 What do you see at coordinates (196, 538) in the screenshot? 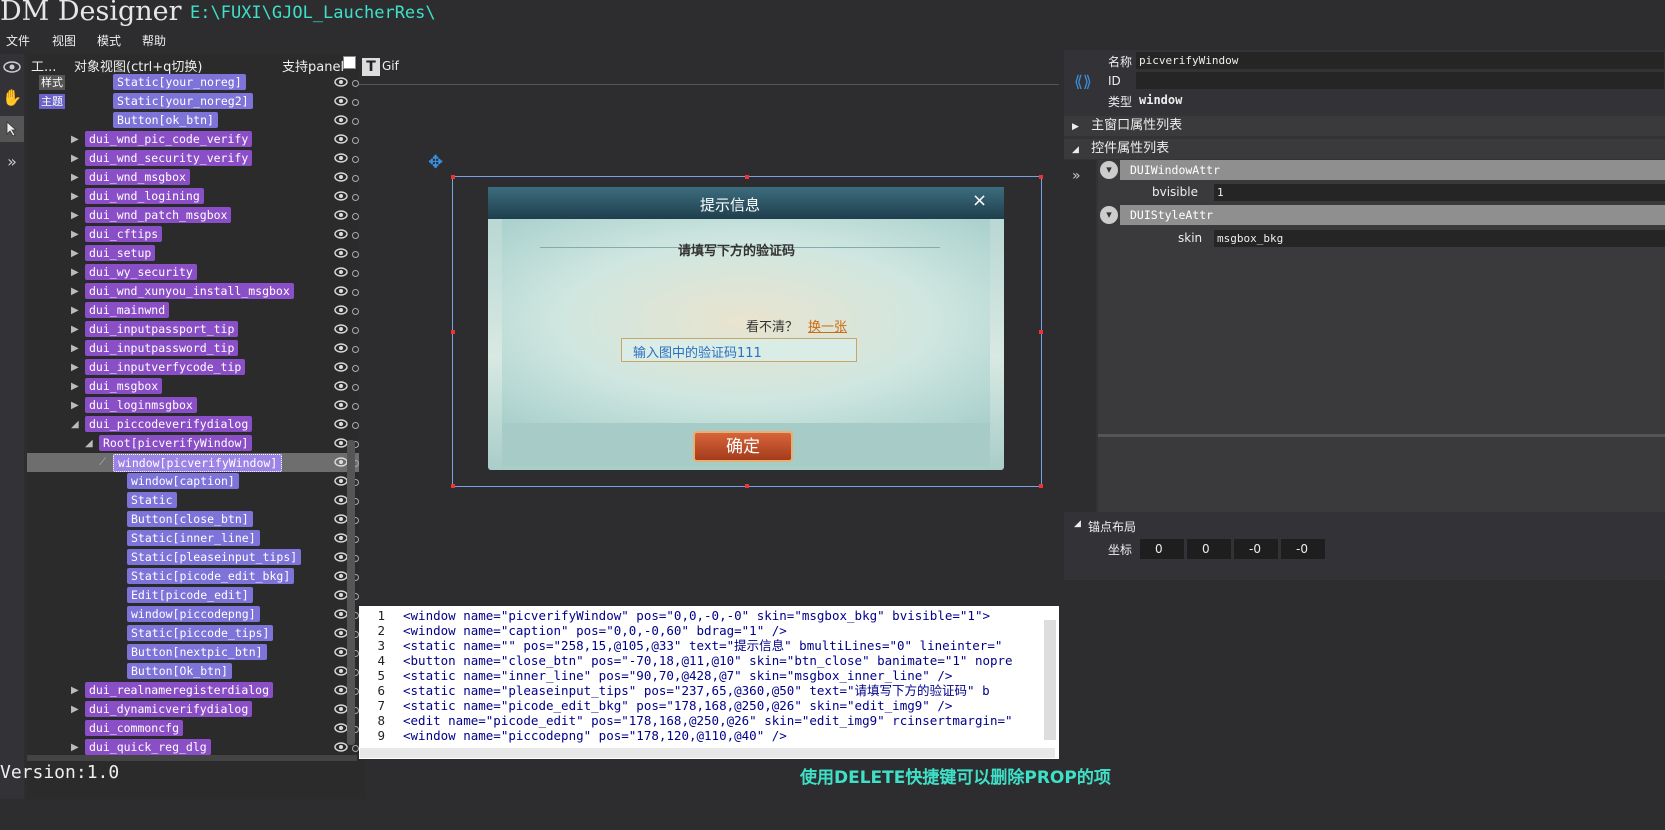
I see `tree-row: Static[inner_line]` at bounding box center [196, 538].